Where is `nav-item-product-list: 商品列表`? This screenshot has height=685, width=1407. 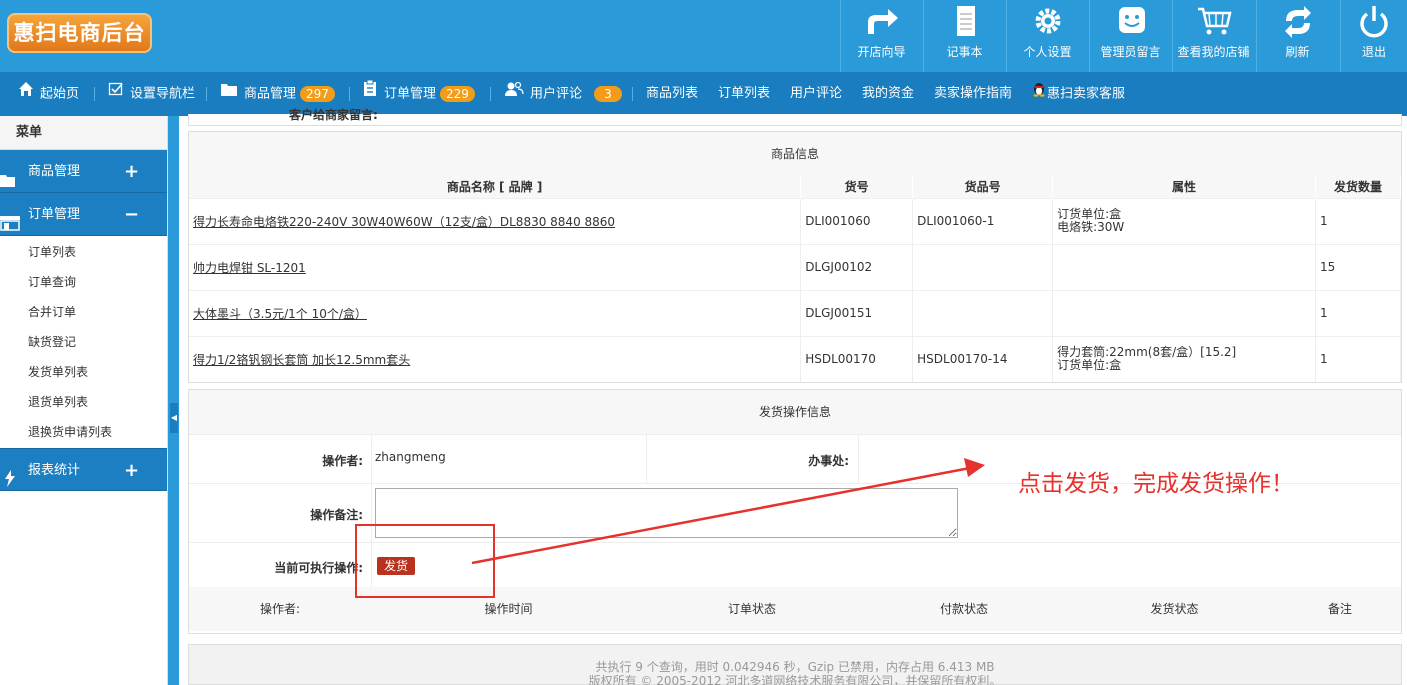
nav-item-product-list: 商品列表 is located at coordinates (672, 94).